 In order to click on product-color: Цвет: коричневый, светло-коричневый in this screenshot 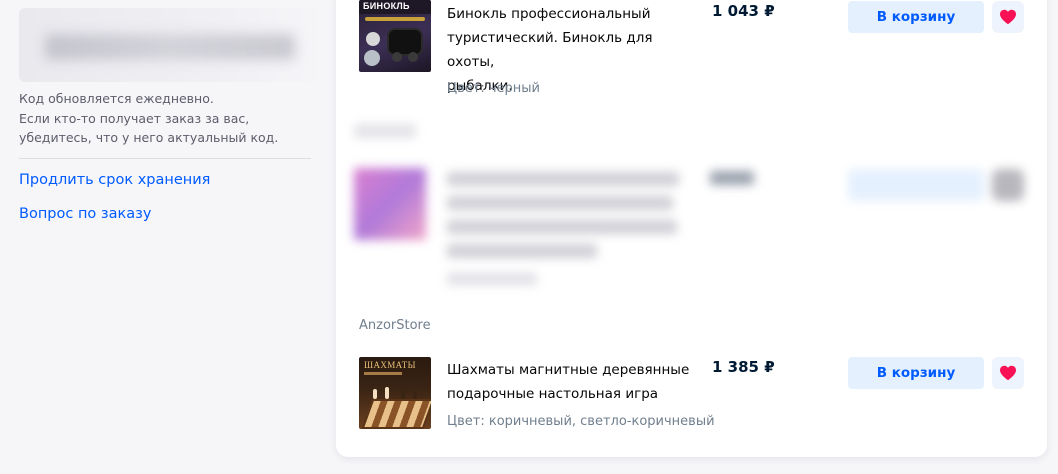, I will do `click(581, 421)`.